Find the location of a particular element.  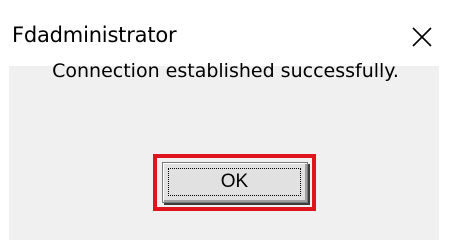

window-title: Fdadministrator is located at coordinates (94, 35).